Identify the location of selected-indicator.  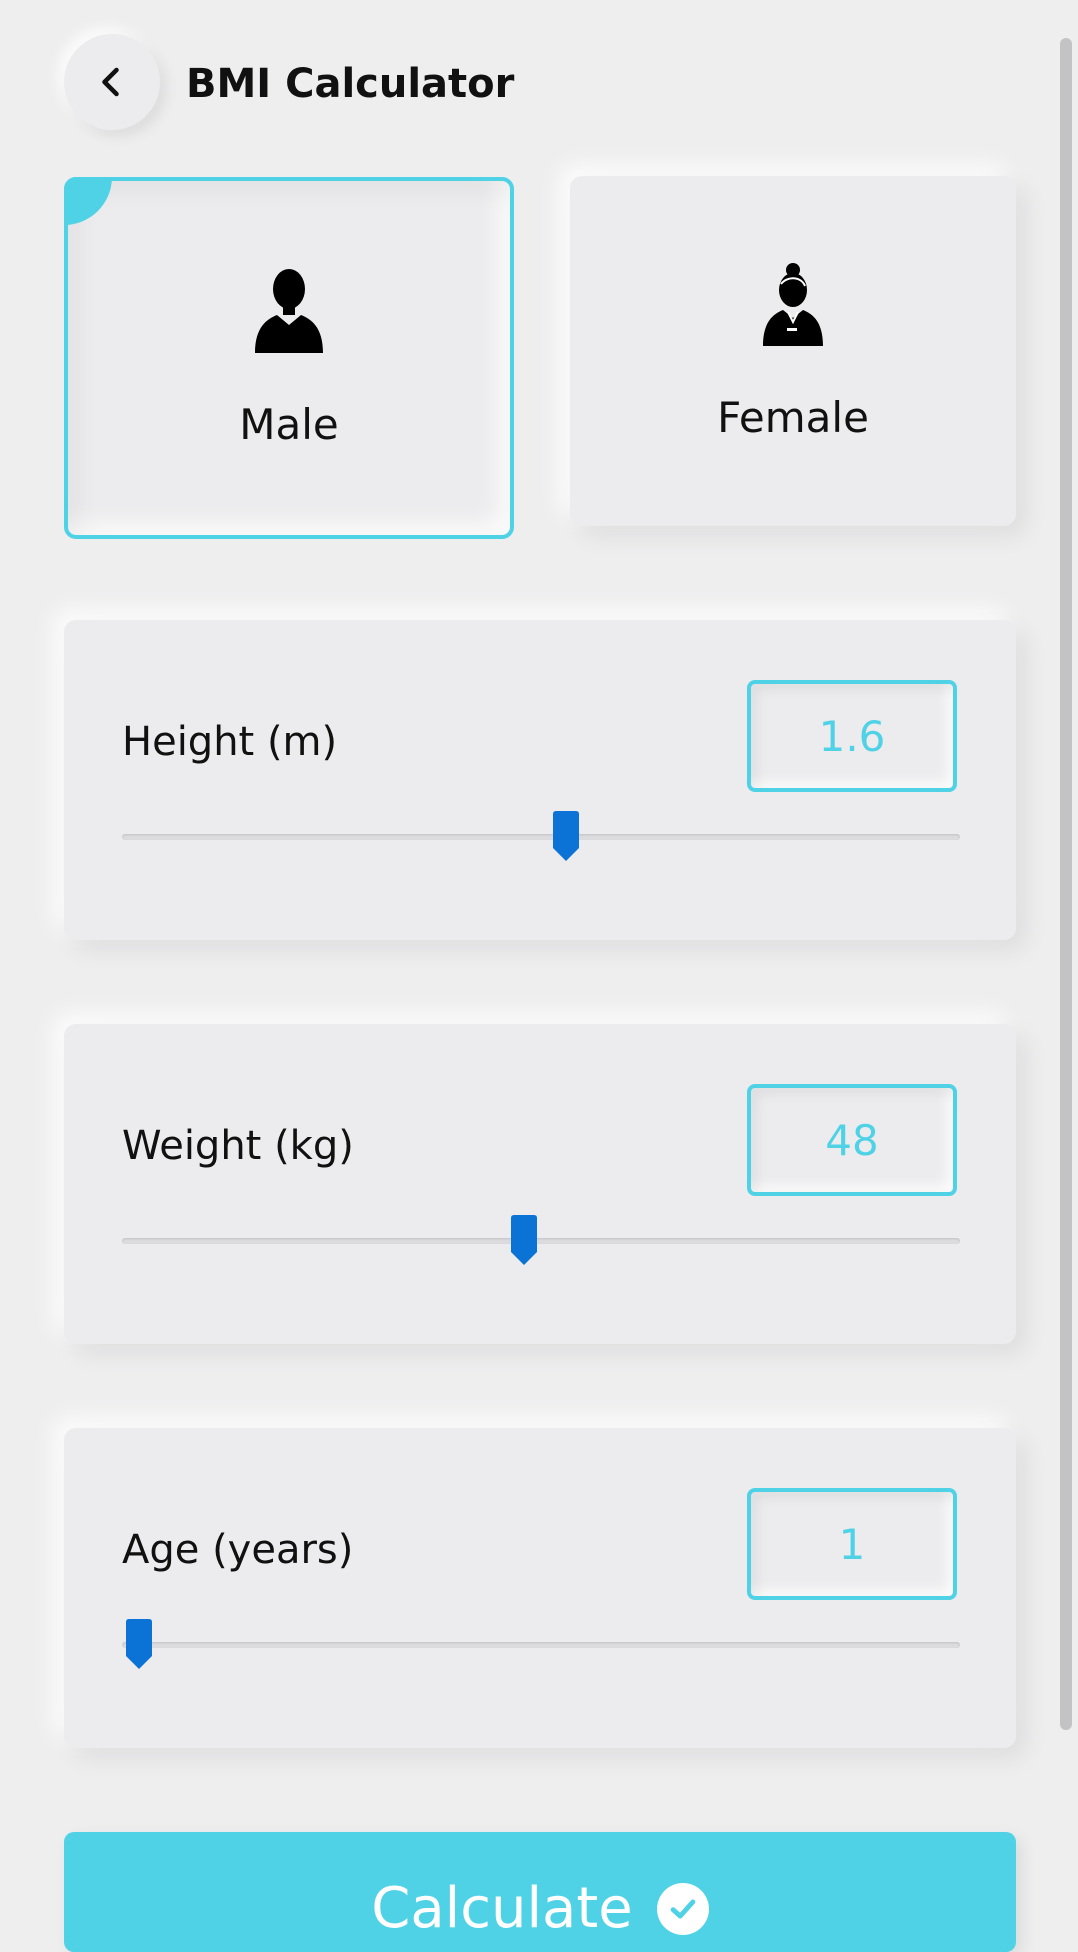
(88, 201).